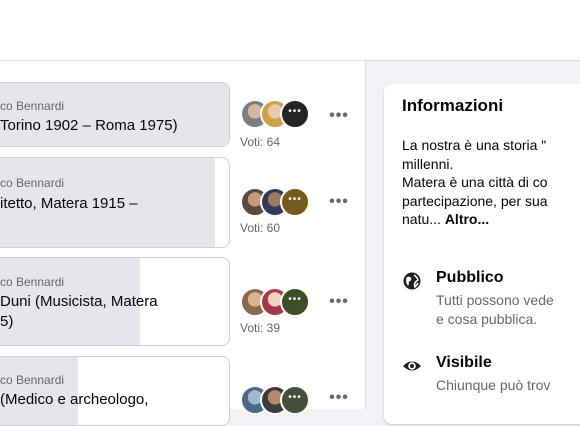  Describe the element at coordinates (464, 362) in the screenshot. I see `visibility-title: Visibile` at that location.